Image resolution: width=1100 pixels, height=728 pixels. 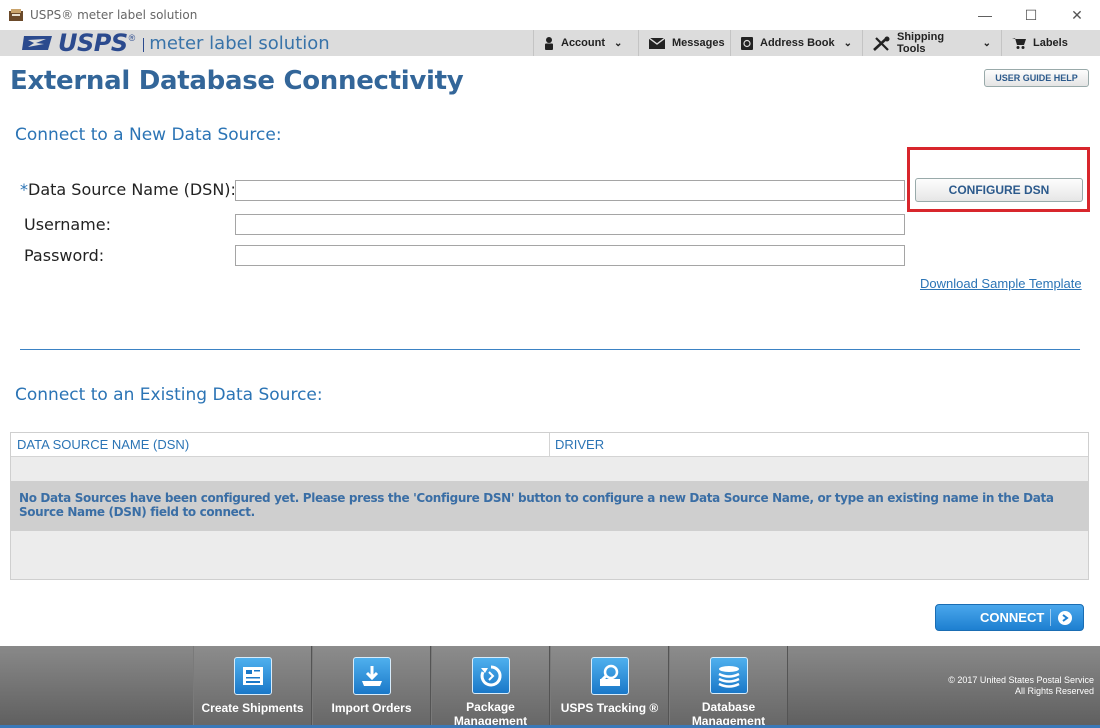 What do you see at coordinates (1065, 617) in the screenshot?
I see `arrow-right-icon` at bounding box center [1065, 617].